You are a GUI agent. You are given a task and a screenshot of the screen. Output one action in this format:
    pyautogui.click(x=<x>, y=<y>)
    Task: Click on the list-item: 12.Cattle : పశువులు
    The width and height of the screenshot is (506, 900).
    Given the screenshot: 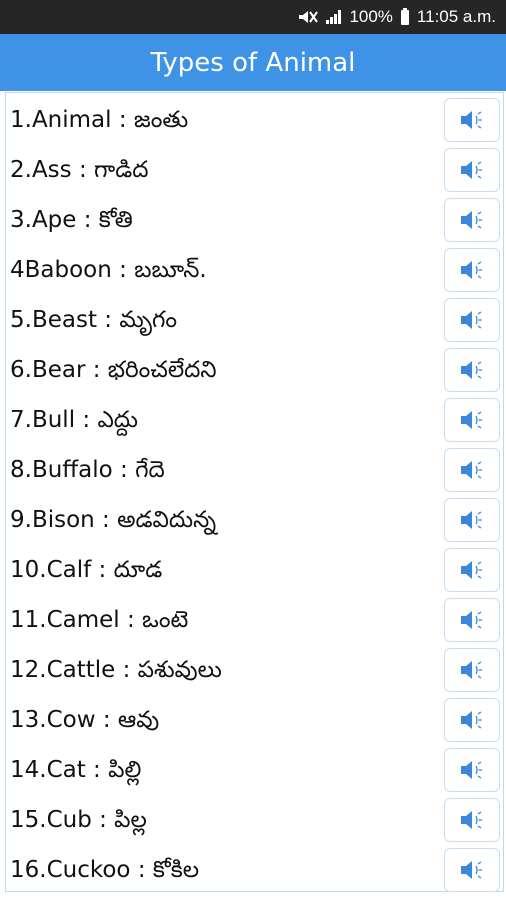 What is the action you would take?
    pyautogui.click(x=254, y=670)
    